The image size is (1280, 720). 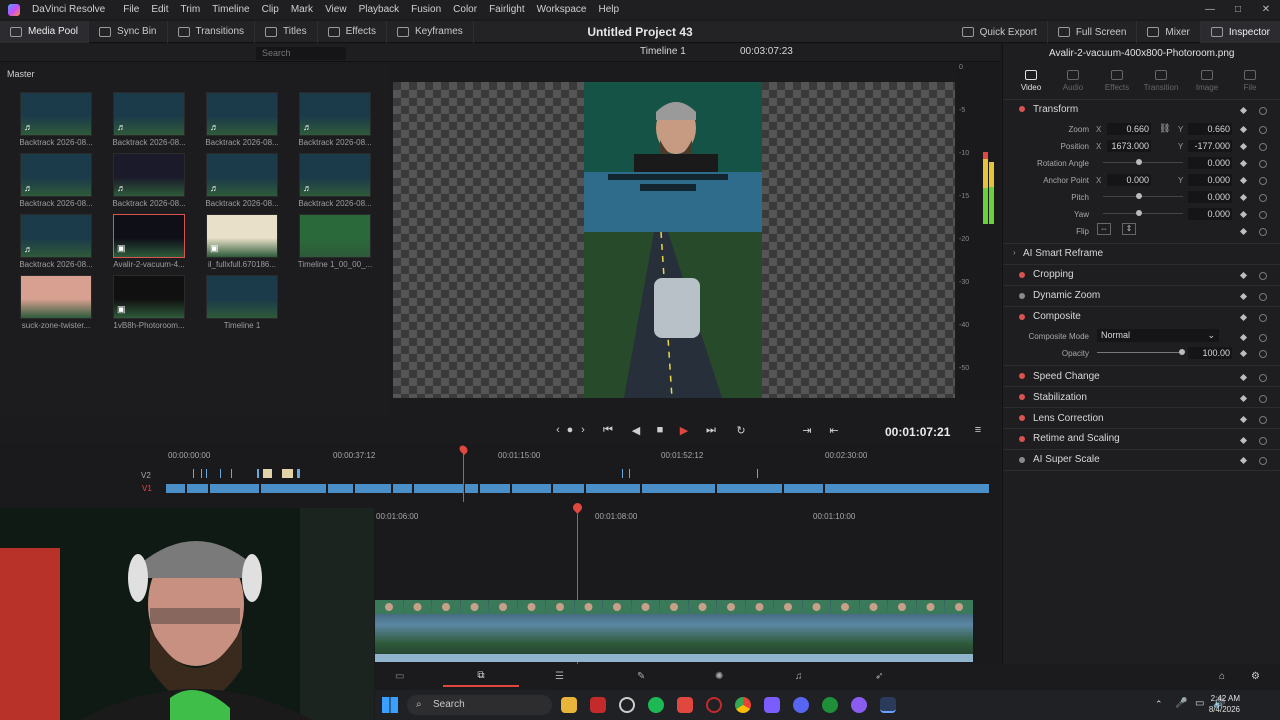 I want to click on menu-mark: Mark, so click(x=302, y=9).